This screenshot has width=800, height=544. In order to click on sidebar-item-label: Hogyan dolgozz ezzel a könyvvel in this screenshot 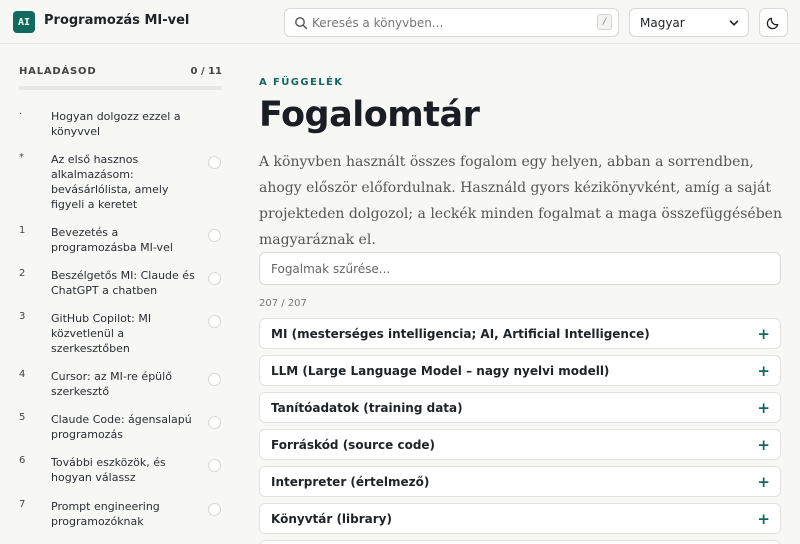, I will do `click(116, 124)`.